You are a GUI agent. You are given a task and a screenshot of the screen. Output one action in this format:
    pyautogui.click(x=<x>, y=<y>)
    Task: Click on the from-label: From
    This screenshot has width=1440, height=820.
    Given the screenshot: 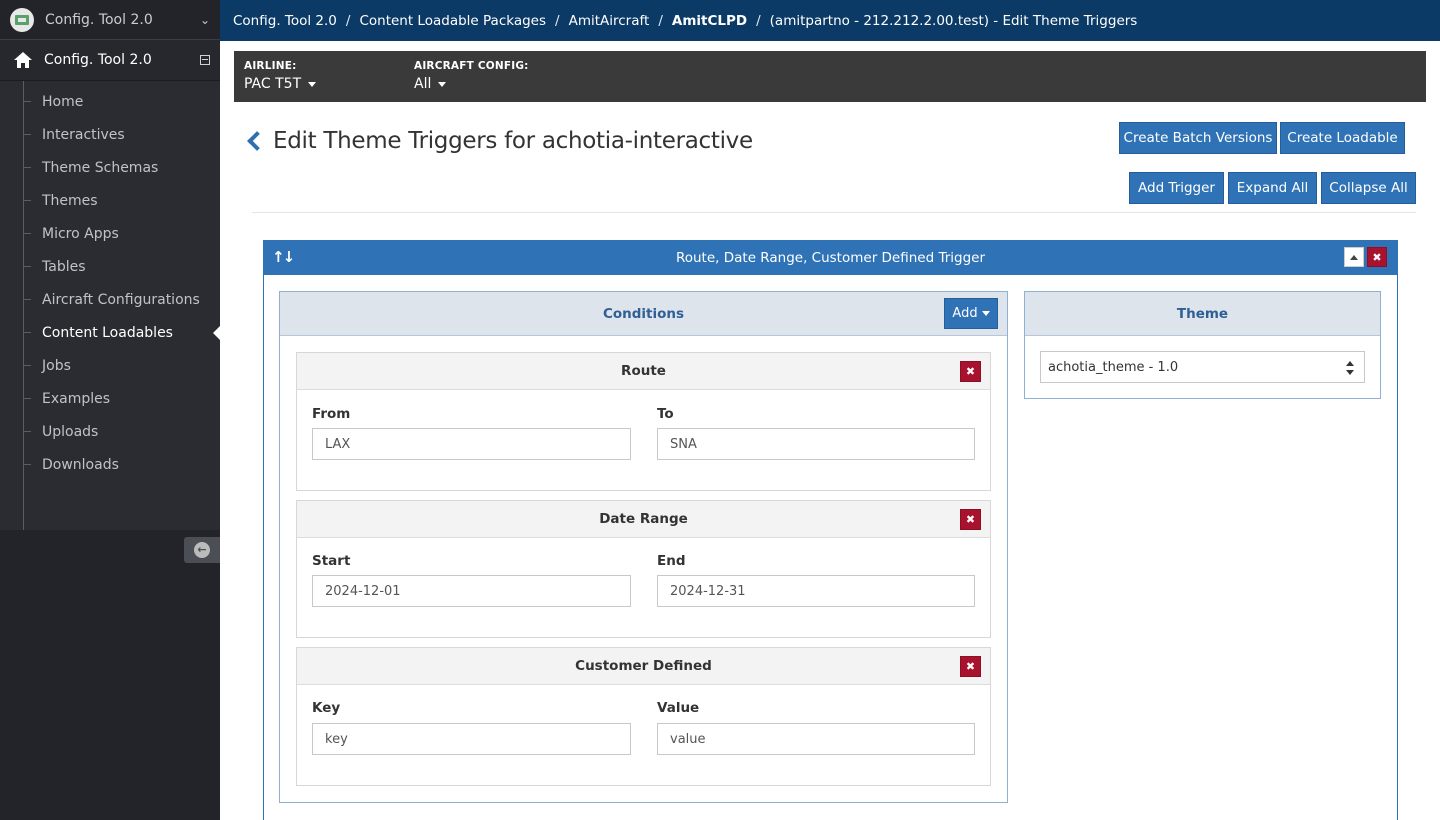 What is the action you would take?
    pyautogui.click(x=331, y=414)
    